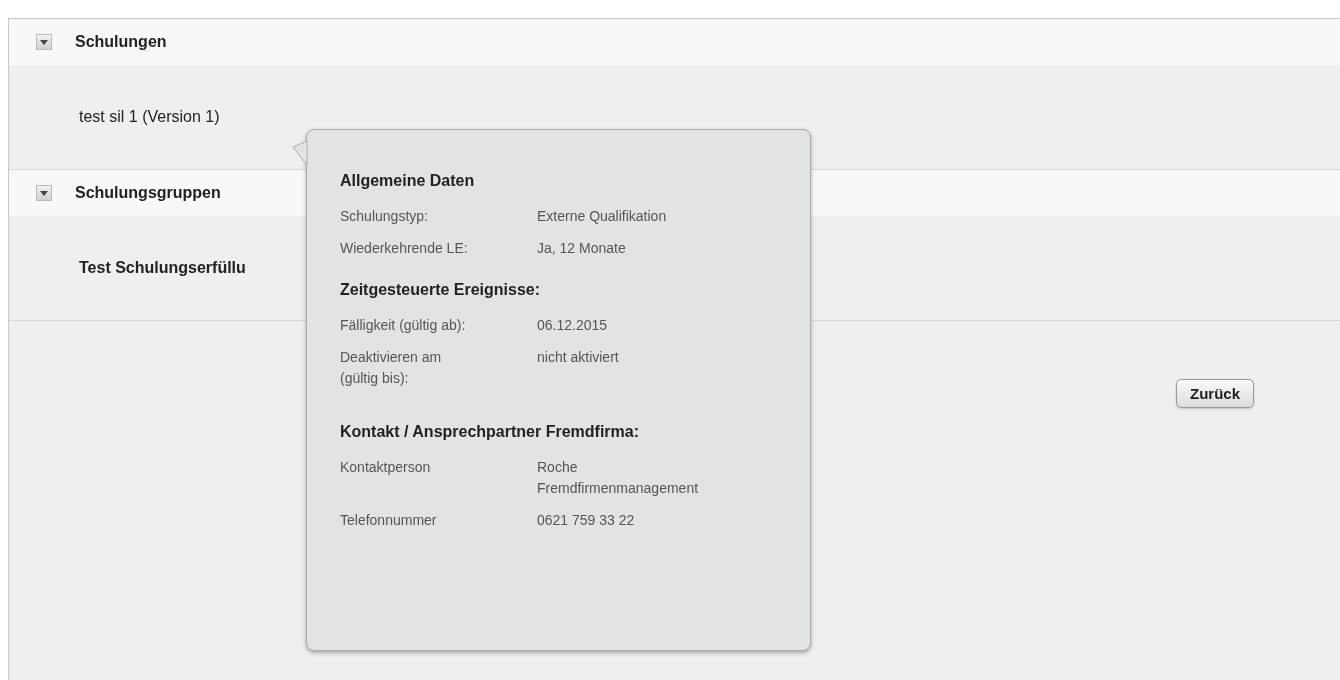  I want to click on tooltip-heading: Allgemeine Daten, so click(408, 181).